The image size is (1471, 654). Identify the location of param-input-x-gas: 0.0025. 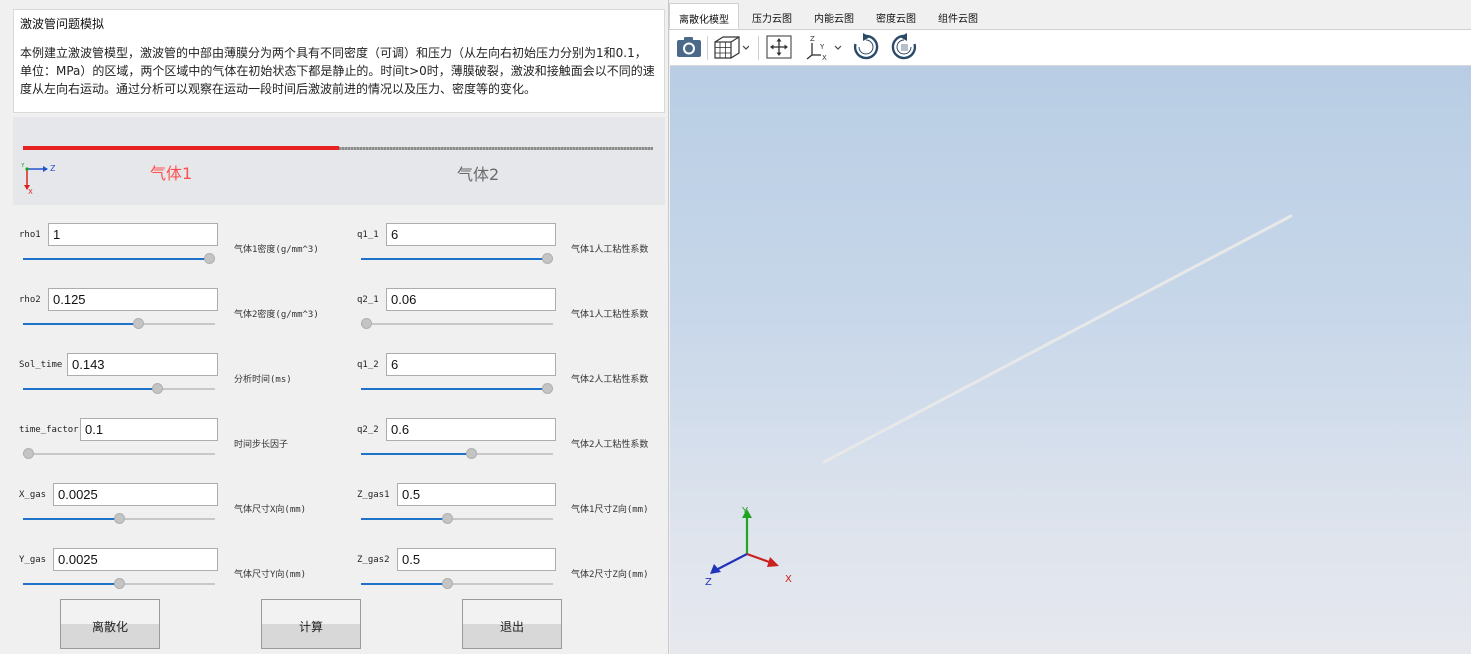
(135, 494).